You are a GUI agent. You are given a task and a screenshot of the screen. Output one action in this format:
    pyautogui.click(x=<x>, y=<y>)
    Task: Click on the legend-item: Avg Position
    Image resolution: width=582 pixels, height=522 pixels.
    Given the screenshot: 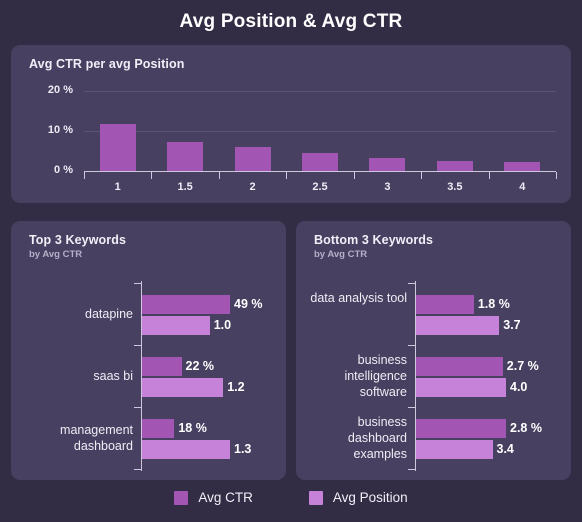 What is the action you would take?
    pyautogui.click(x=358, y=497)
    